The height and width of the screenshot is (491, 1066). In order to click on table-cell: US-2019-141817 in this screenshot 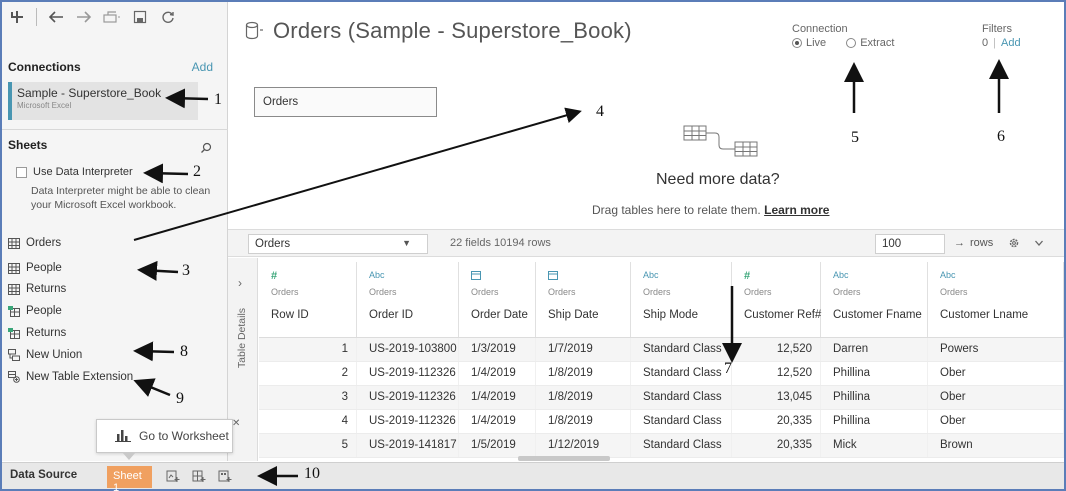, I will do `click(408, 445)`.